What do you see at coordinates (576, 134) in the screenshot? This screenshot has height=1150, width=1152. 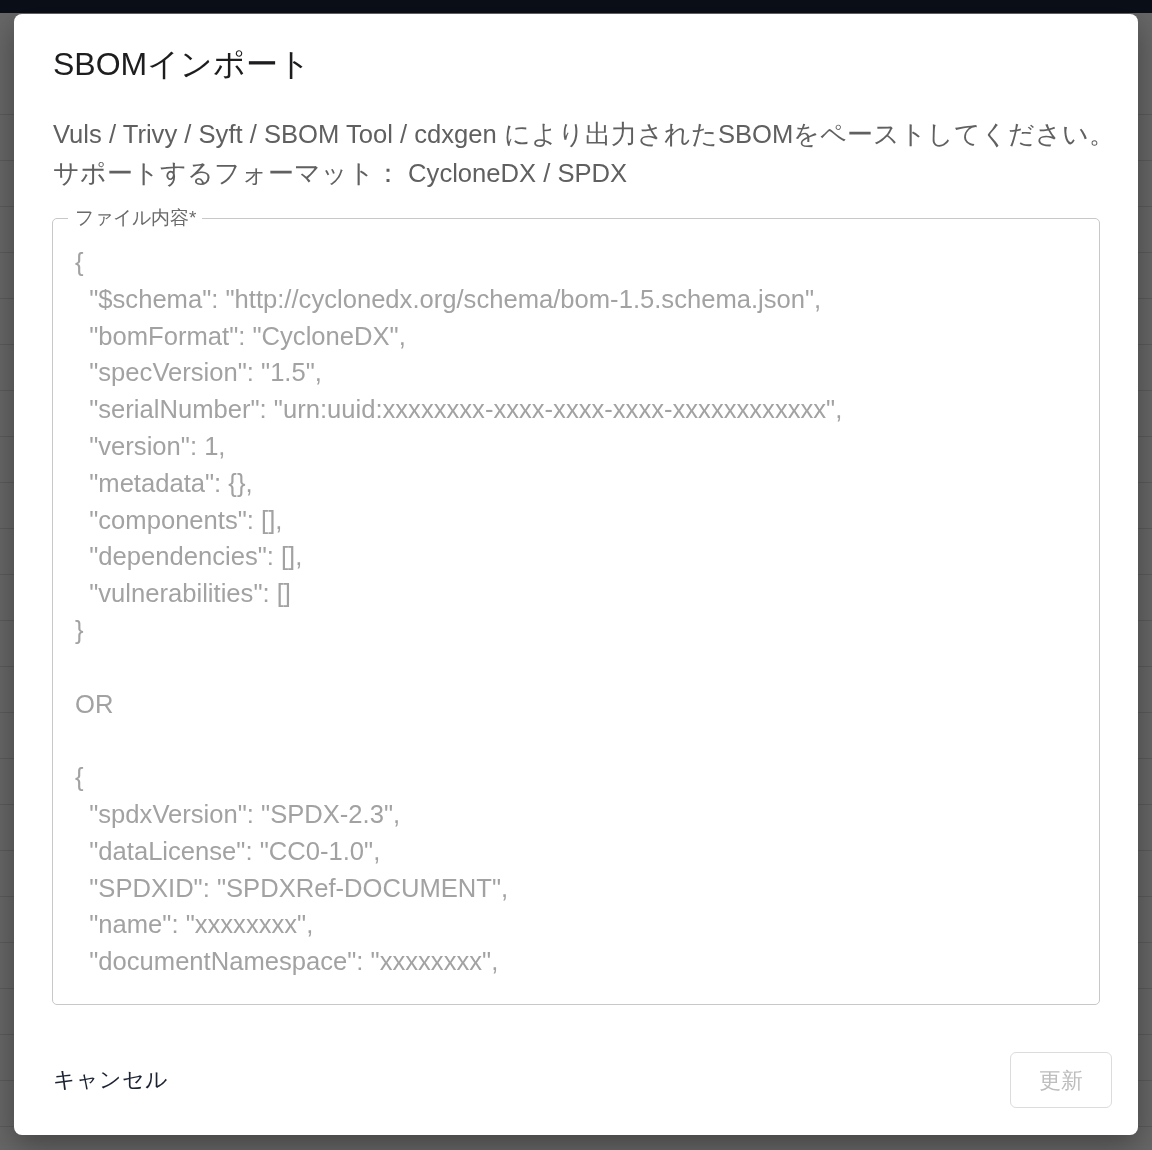 I see `description-text: Vuls / Trivy / Syft / SBOM Tool / cdxgen により出力されたSBOMをペーストしてください。` at bounding box center [576, 134].